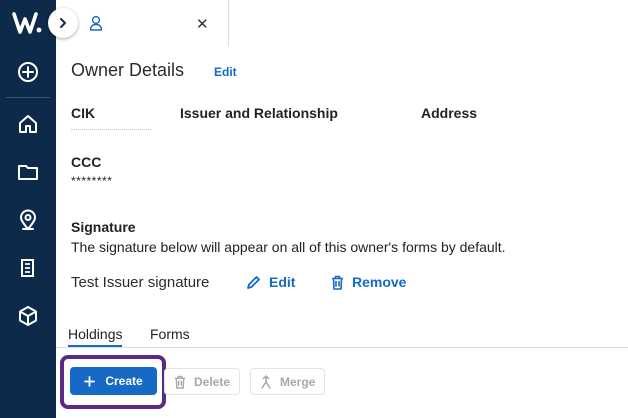 The width and height of the screenshot is (628, 418). Describe the element at coordinates (202, 24) in the screenshot. I see `close-tab-icon: ✕` at that location.